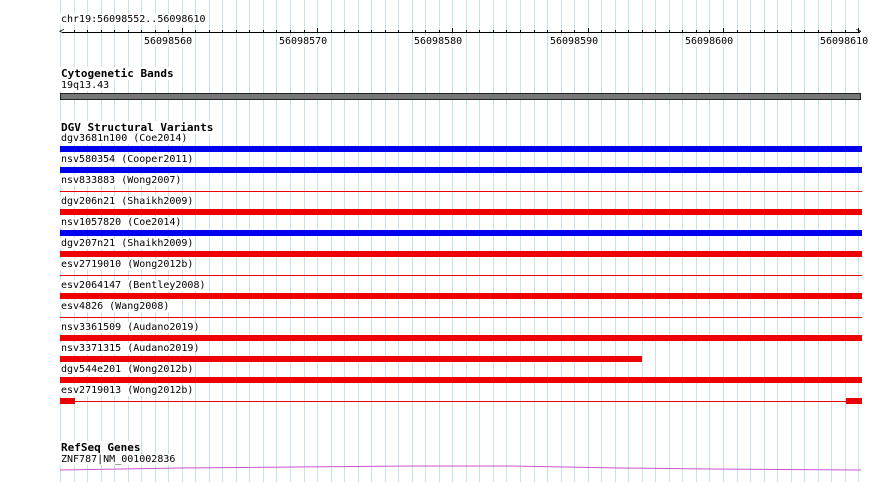 Image resolution: width=890 pixels, height=482 pixels. What do you see at coordinates (121, 180) in the screenshot?
I see `variant-label: nsv833883 (Wong2007)` at bounding box center [121, 180].